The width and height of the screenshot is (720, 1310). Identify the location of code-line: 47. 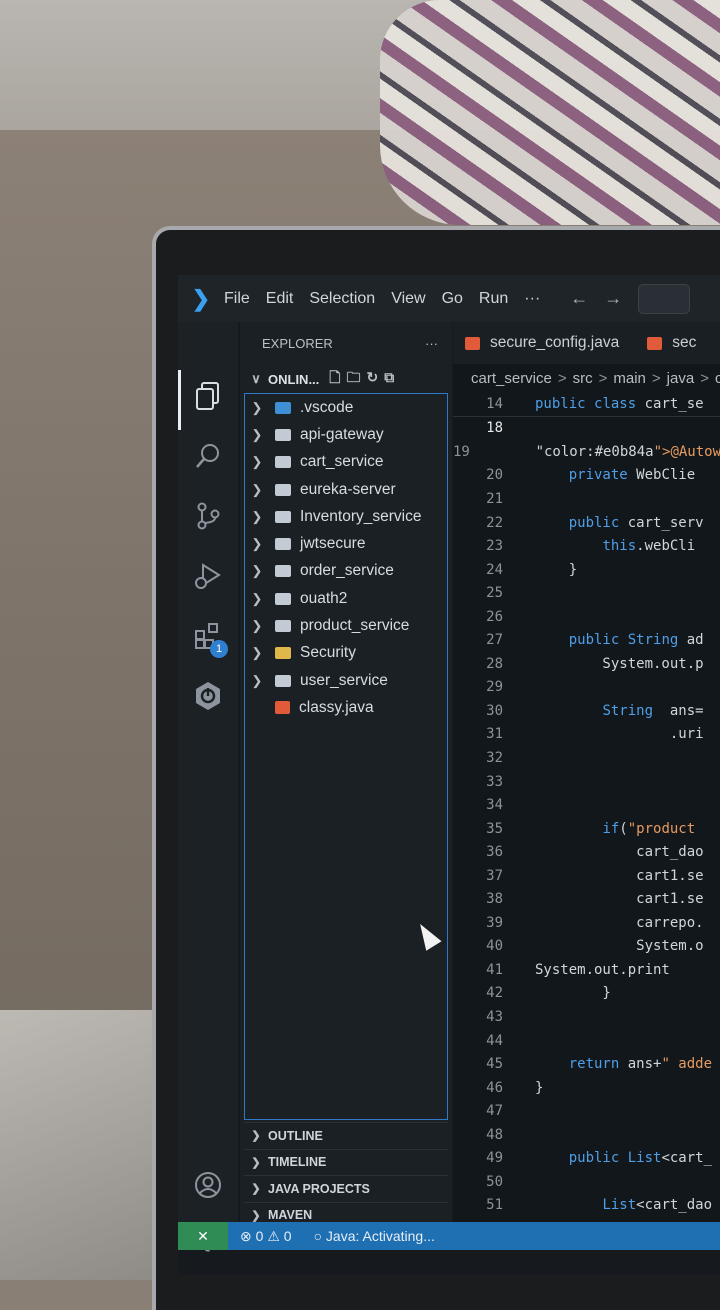
(586, 1111).